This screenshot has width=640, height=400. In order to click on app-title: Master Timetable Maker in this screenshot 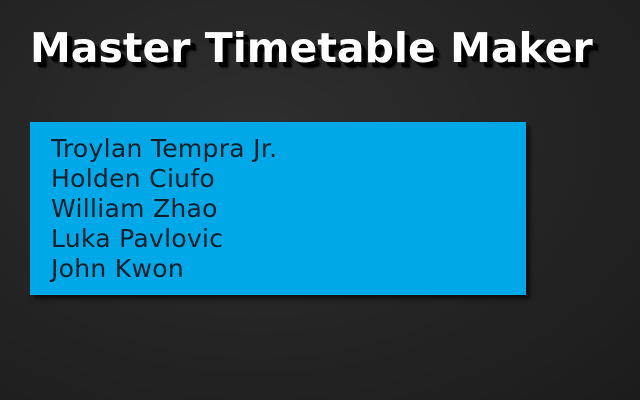, I will do `click(311, 48)`.